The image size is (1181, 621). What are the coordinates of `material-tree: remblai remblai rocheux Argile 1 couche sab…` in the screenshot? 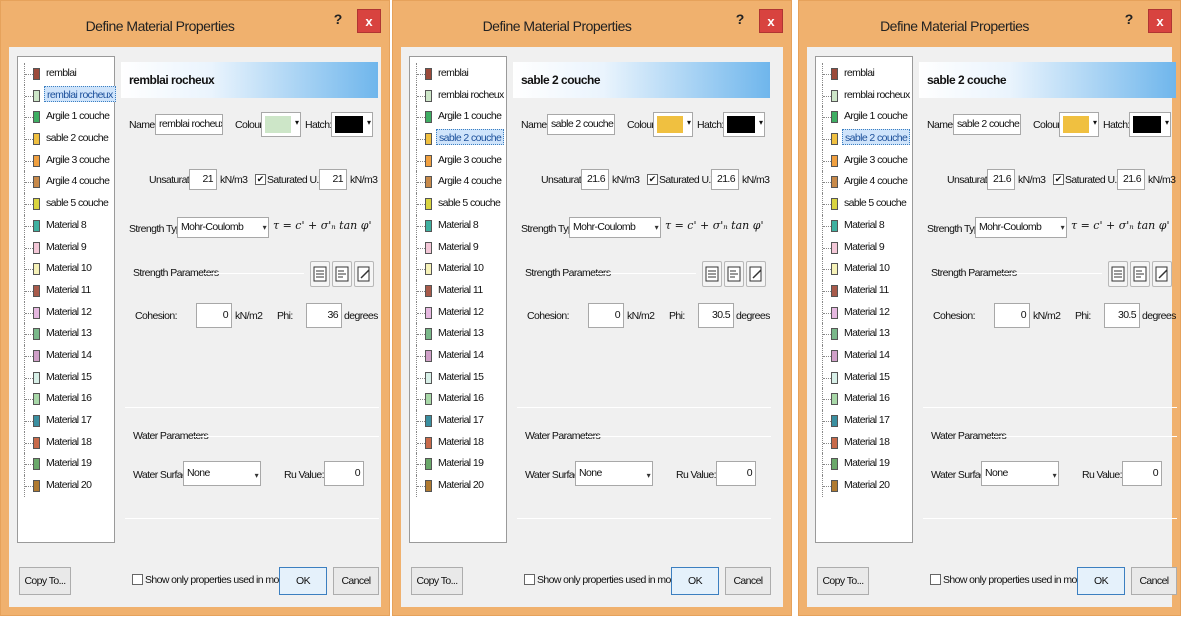 It's located at (864, 299).